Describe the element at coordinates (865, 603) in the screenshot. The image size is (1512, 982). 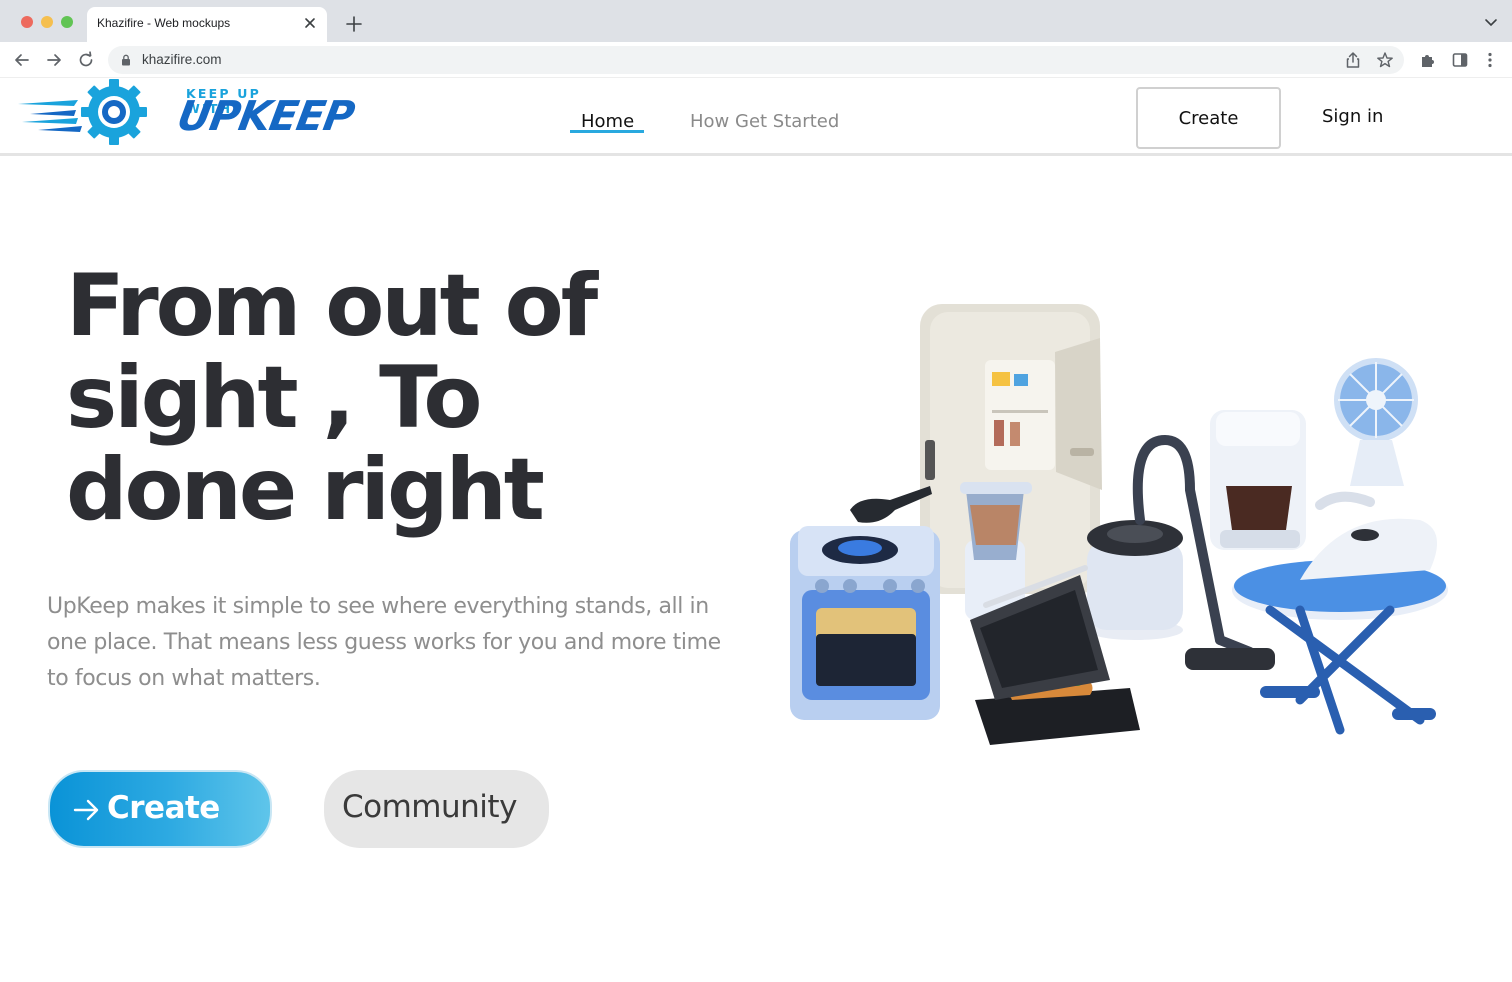
I see `stove-icon` at that location.